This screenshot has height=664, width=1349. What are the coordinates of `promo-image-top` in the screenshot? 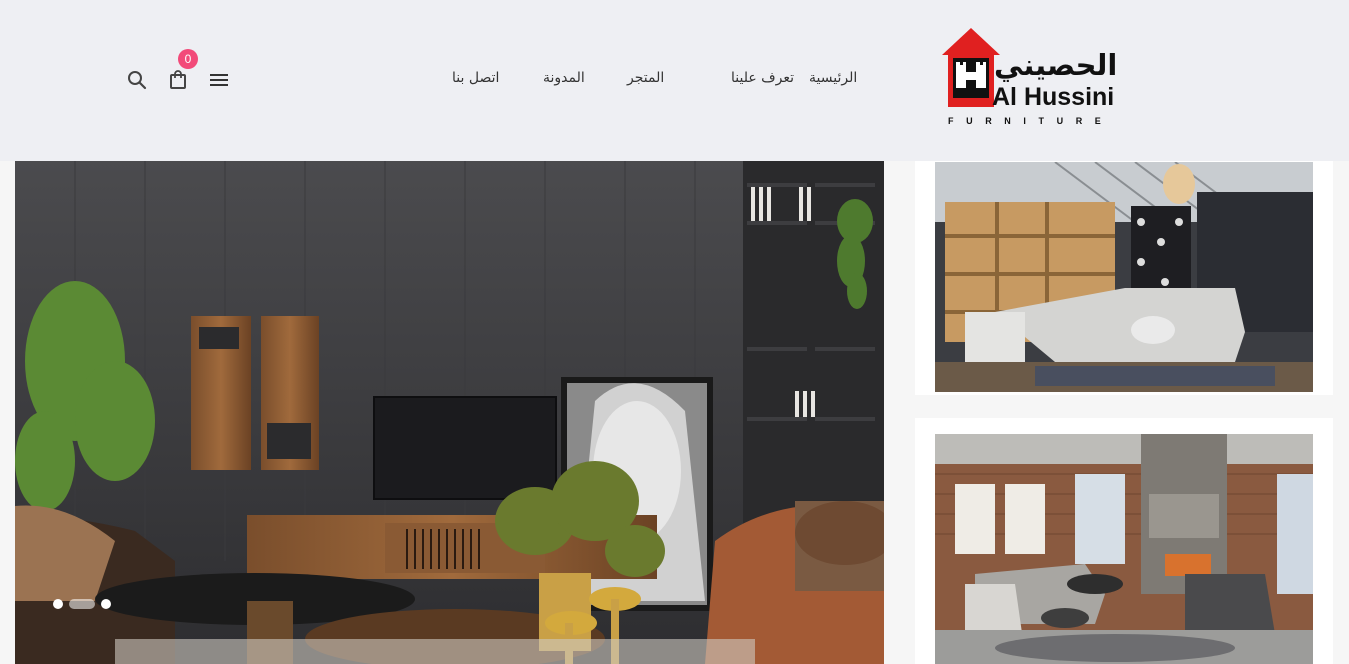 It's located at (1124, 277).